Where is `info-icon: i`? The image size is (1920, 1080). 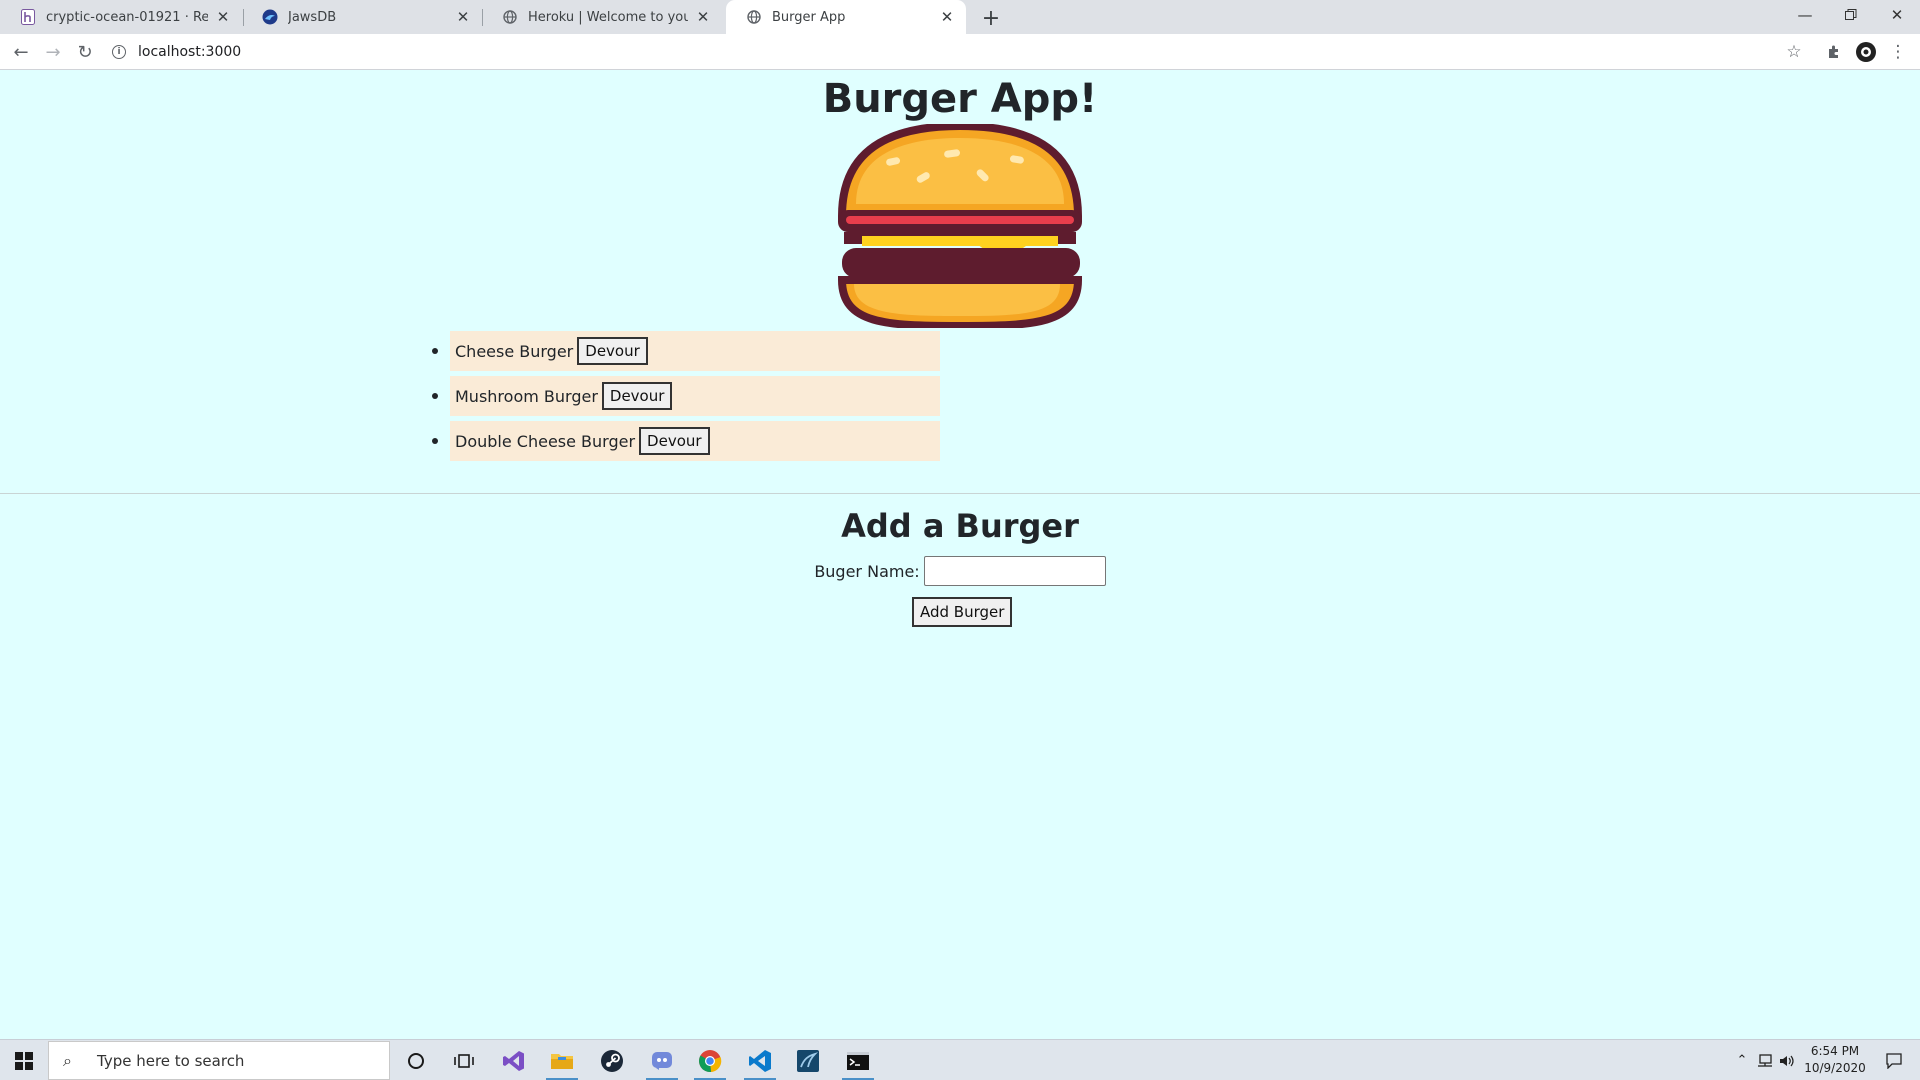 info-icon: i is located at coordinates (119, 52).